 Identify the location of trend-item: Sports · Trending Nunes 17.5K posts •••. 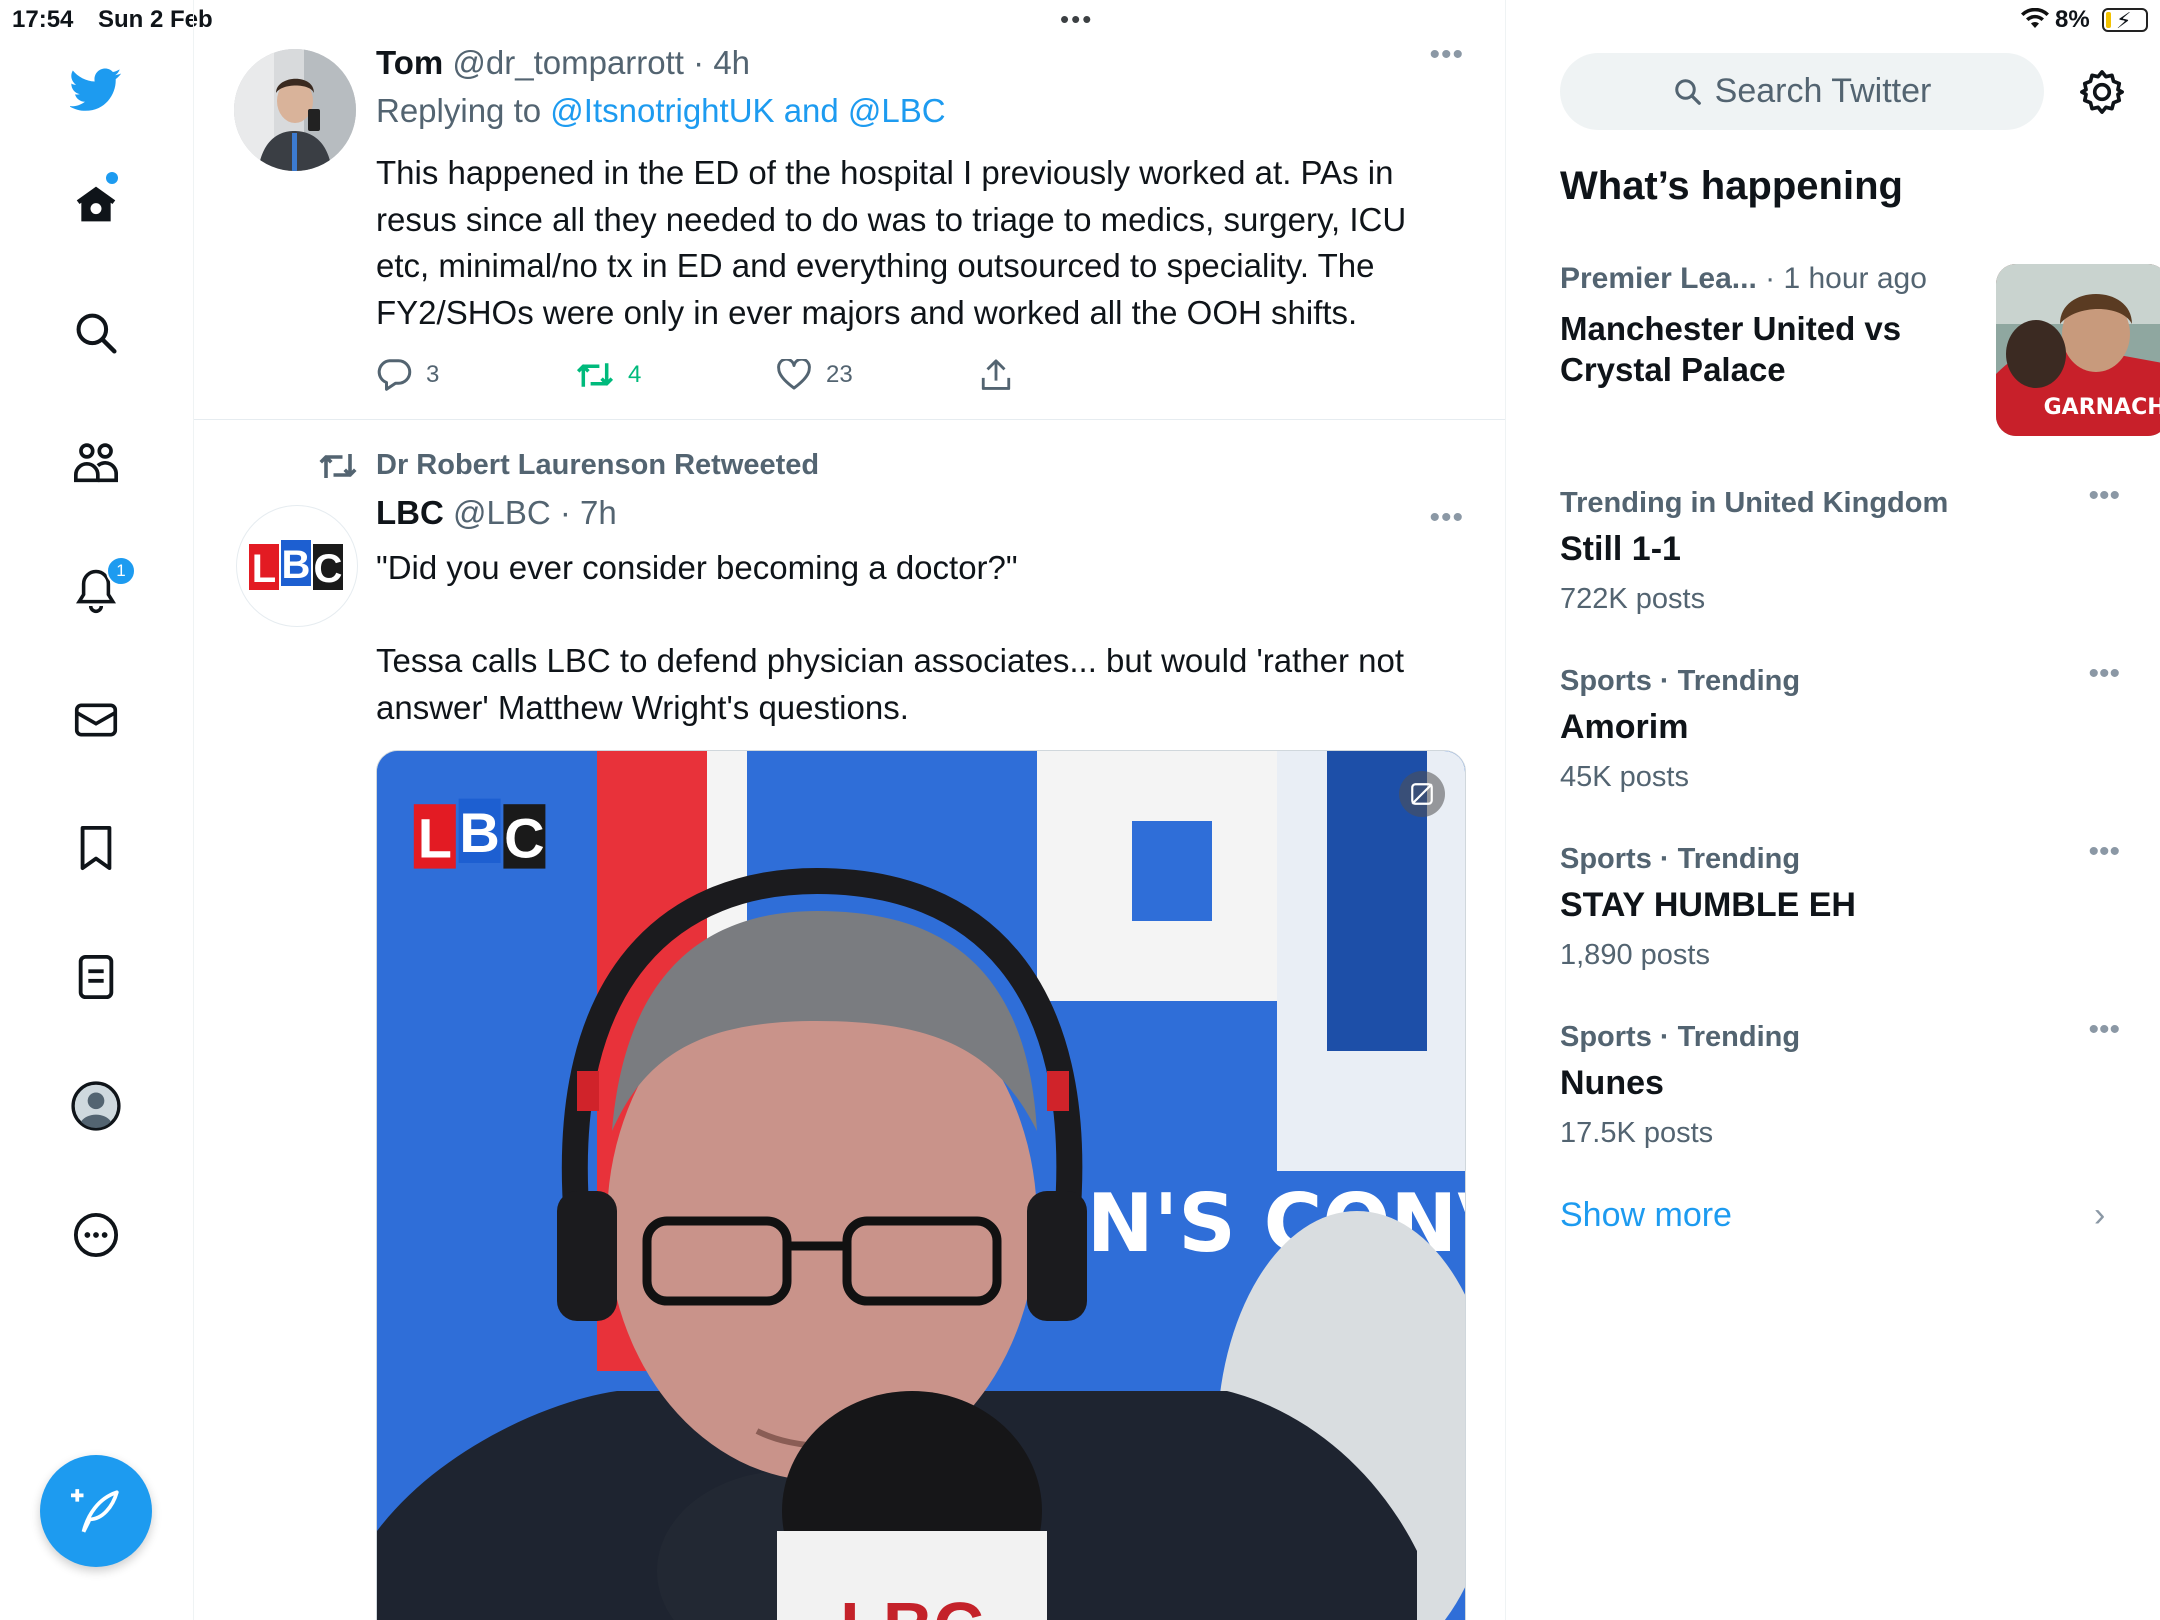
(1840, 1087).